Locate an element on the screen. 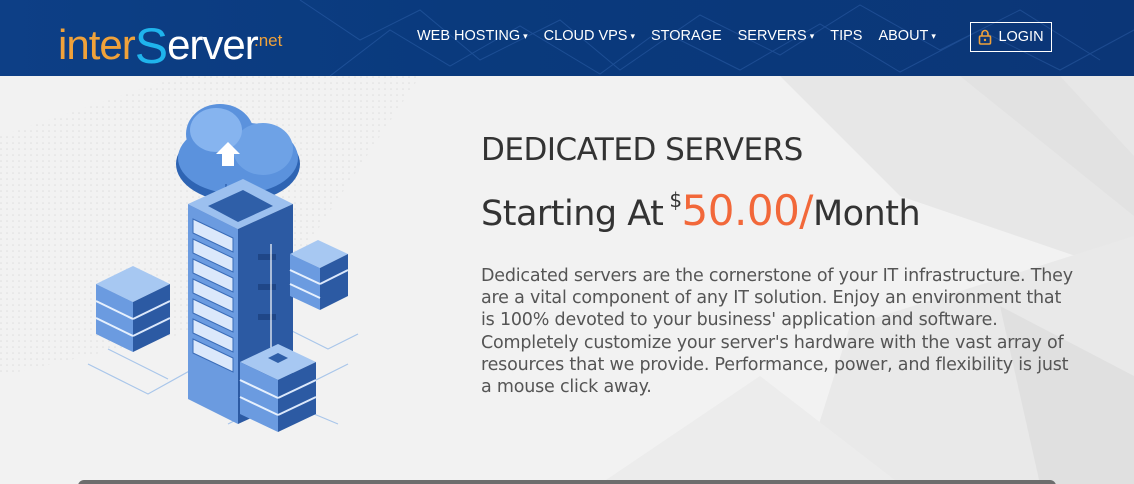 The image size is (1134, 484). nav-storage: STORAGE is located at coordinates (686, 36).